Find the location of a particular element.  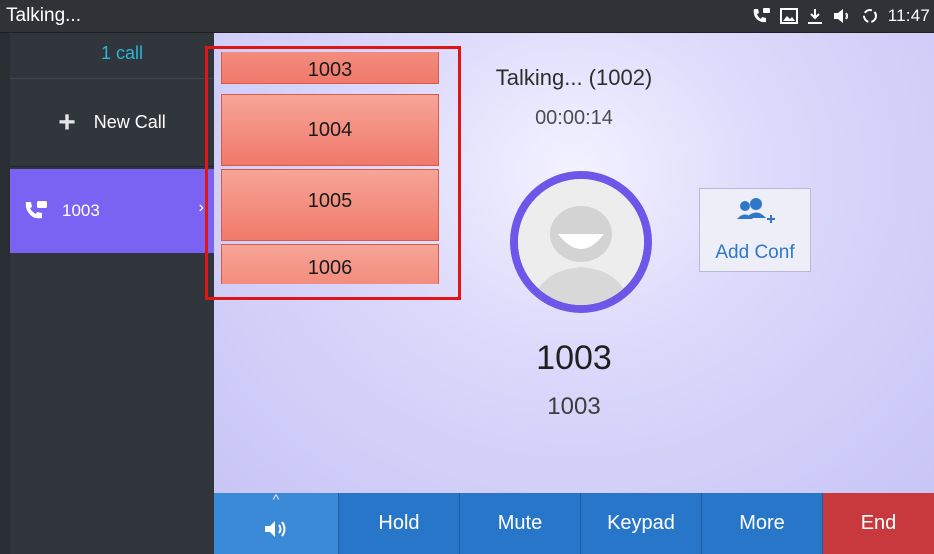

status-clock: 11:47 is located at coordinates (908, 15).